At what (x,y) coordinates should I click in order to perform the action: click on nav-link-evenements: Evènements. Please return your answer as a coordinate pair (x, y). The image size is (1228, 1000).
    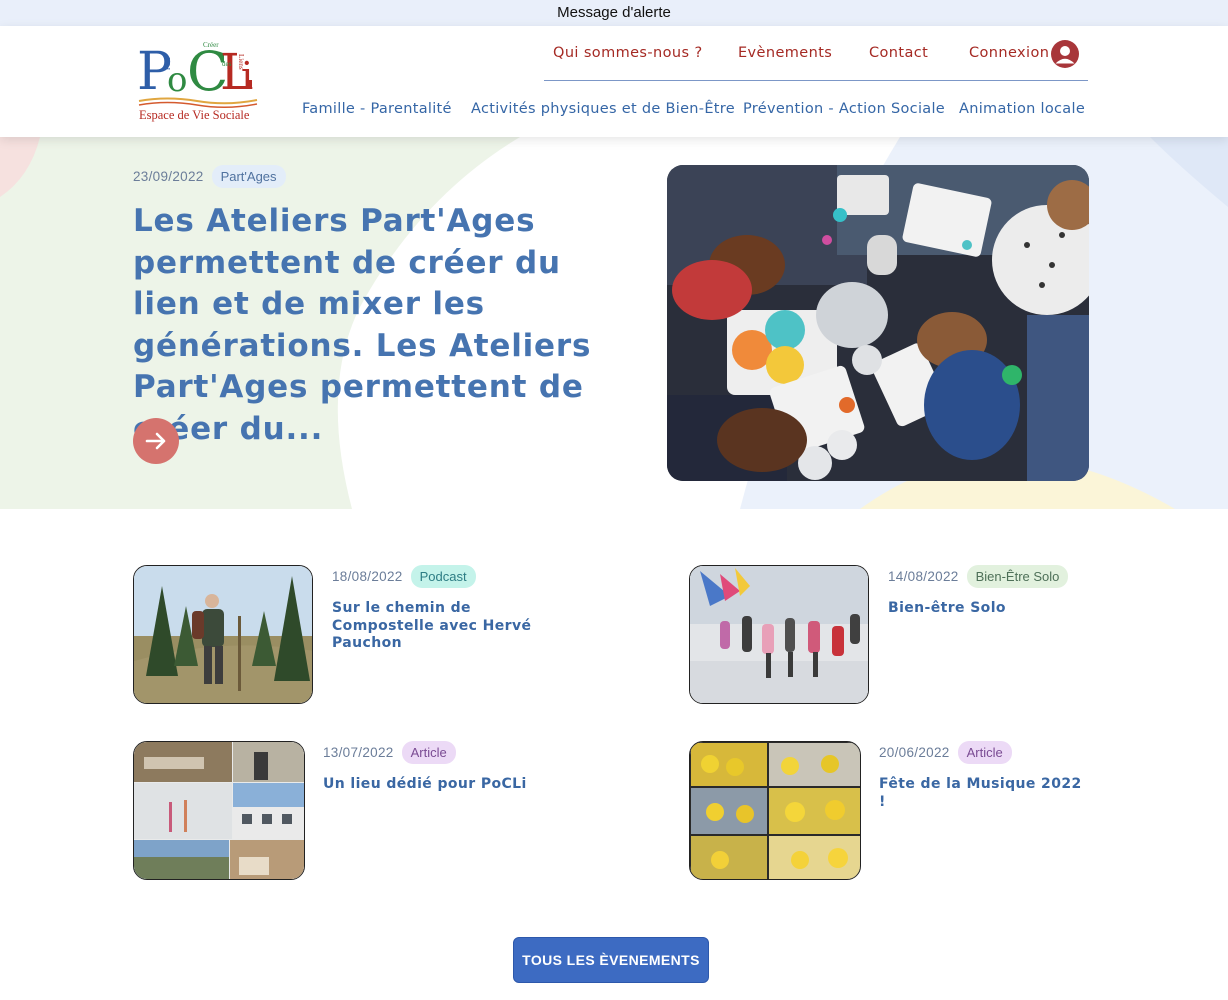
    Looking at the image, I should click on (785, 53).